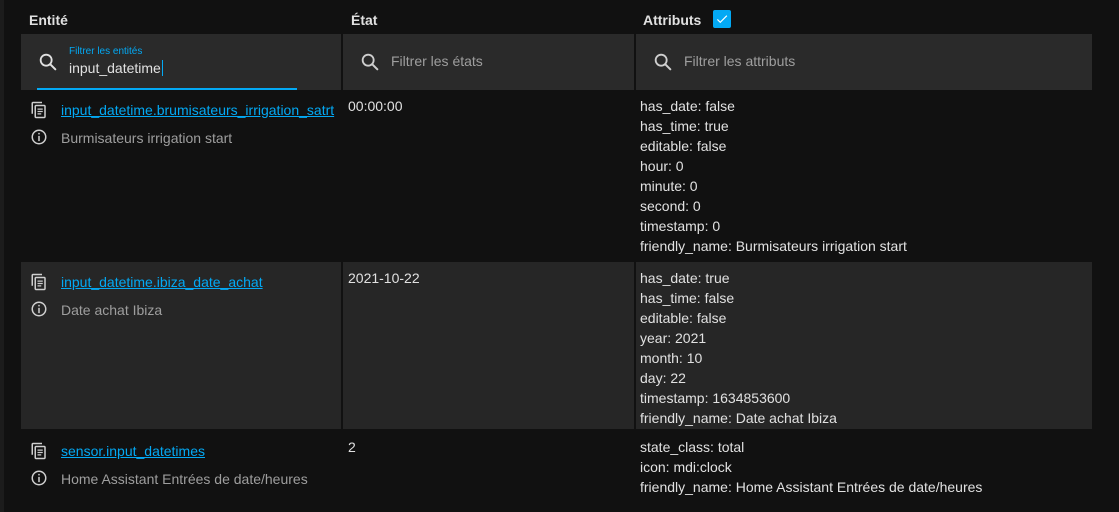 Image resolution: width=1119 pixels, height=512 pixels. What do you see at coordinates (692, 447) in the screenshot?
I see `attribute-item: state_class: total` at bounding box center [692, 447].